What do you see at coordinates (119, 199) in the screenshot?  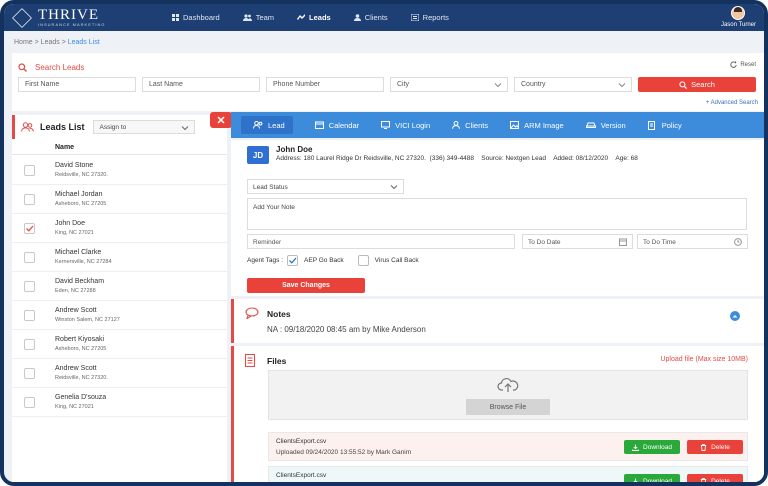 I see `lead-row: Michael Jordan Asheboro, NC 27205` at bounding box center [119, 199].